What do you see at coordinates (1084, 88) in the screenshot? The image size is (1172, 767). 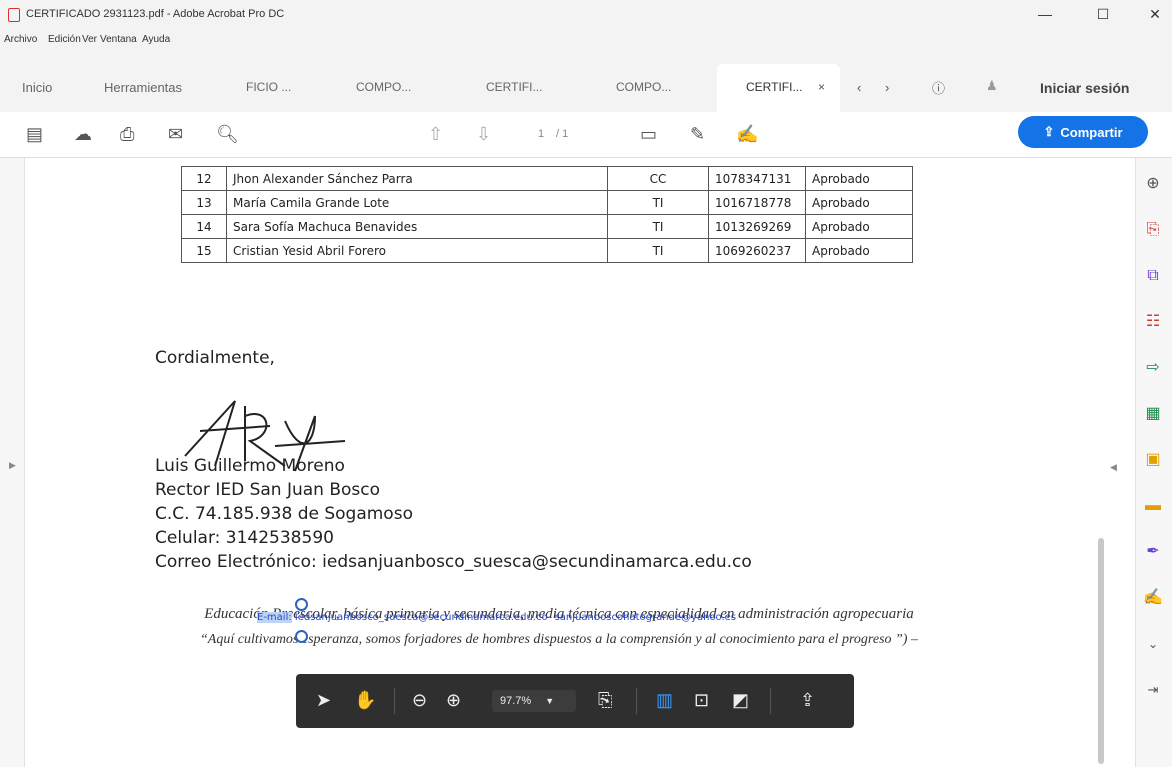 I see `sign-in-link: Iniciar sesión` at bounding box center [1084, 88].